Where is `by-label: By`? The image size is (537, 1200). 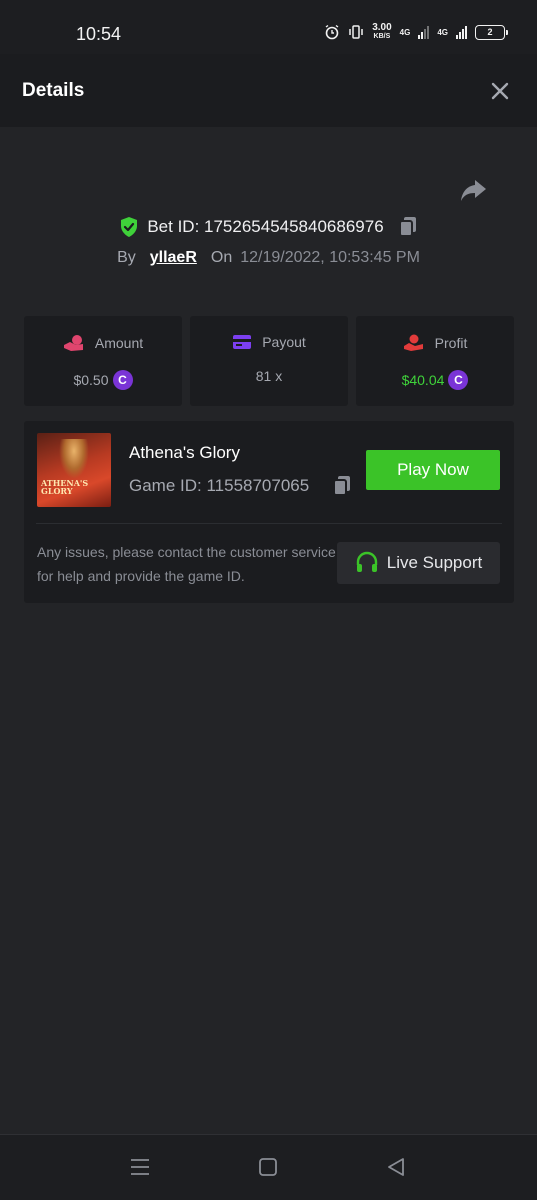
by-label: By is located at coordinates (126, 257).